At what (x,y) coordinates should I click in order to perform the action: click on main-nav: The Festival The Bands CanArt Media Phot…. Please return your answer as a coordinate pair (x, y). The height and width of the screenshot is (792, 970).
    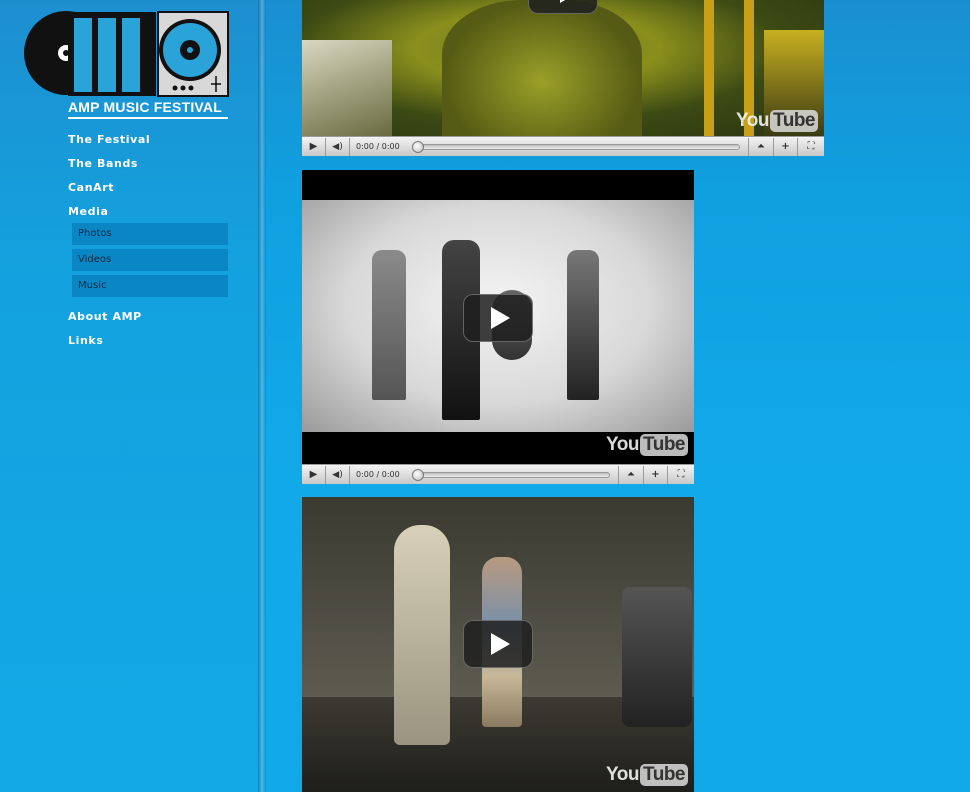
    Looking at the image, I should click on (150, 244).